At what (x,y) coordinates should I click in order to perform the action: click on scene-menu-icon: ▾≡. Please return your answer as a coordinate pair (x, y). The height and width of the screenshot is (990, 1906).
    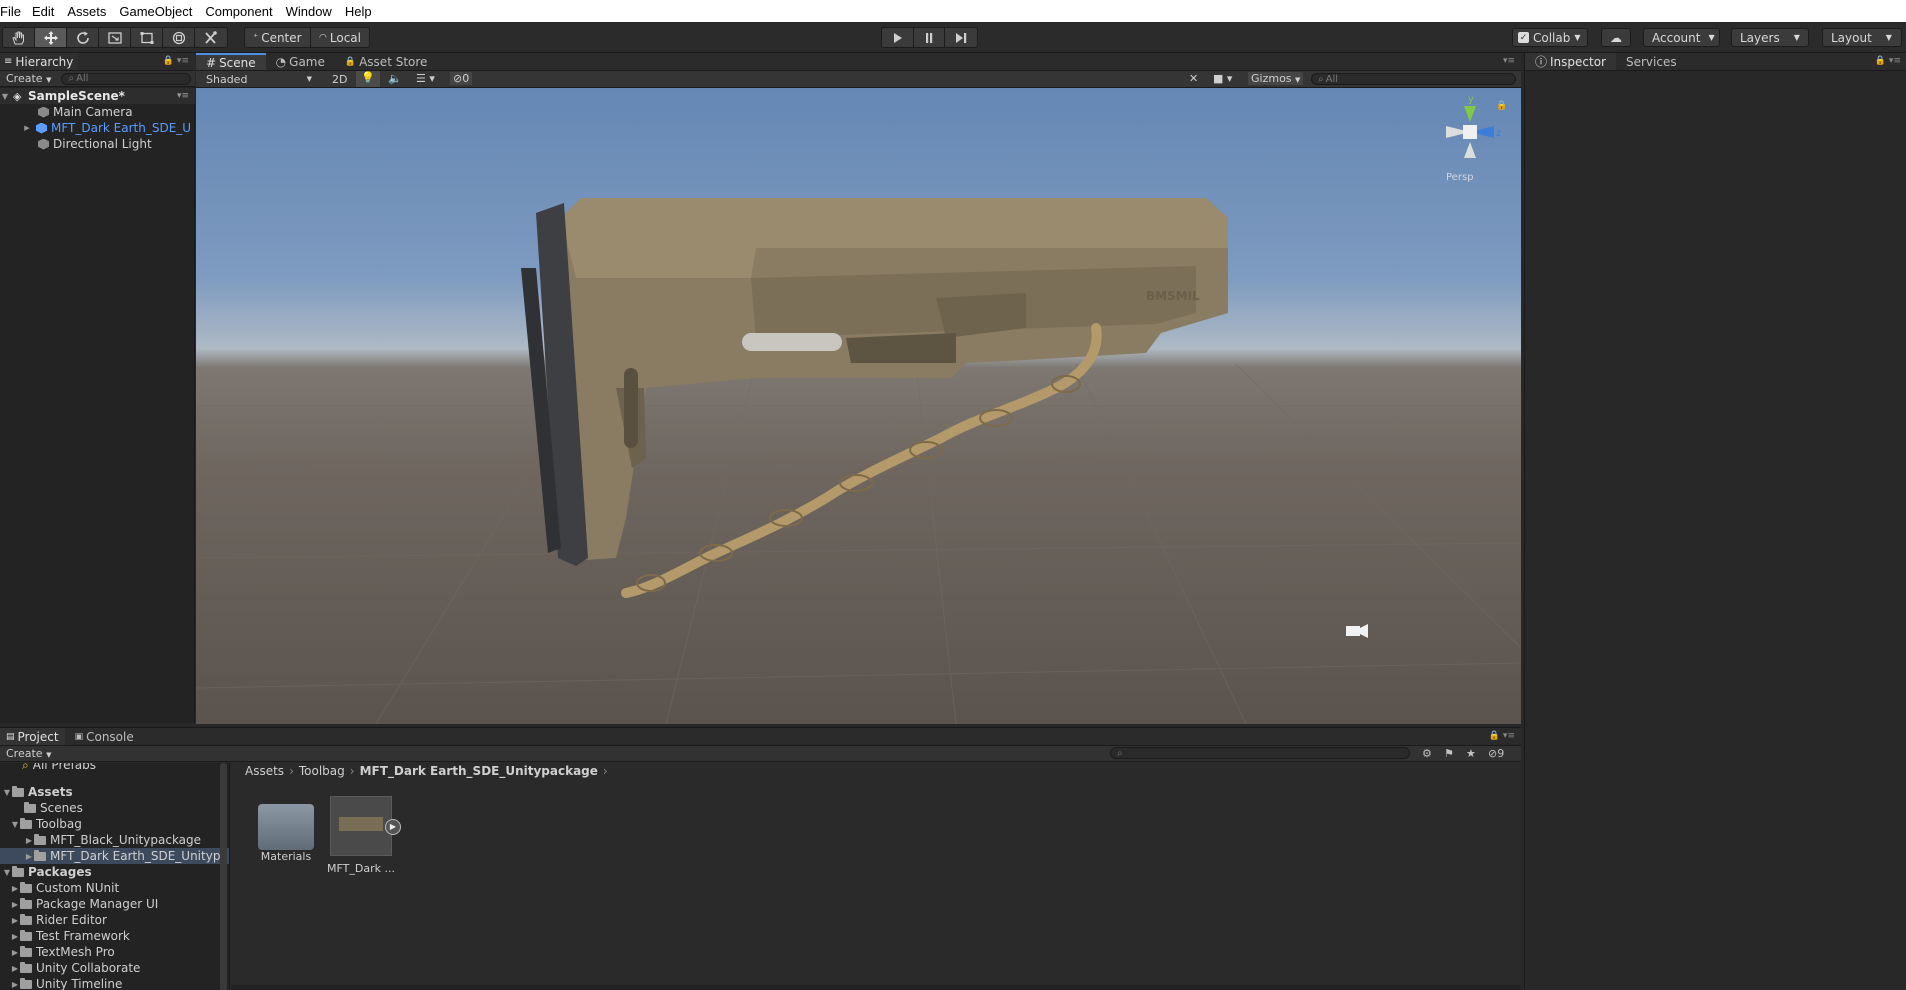
    Looking at the image, I should click on (183, 96).